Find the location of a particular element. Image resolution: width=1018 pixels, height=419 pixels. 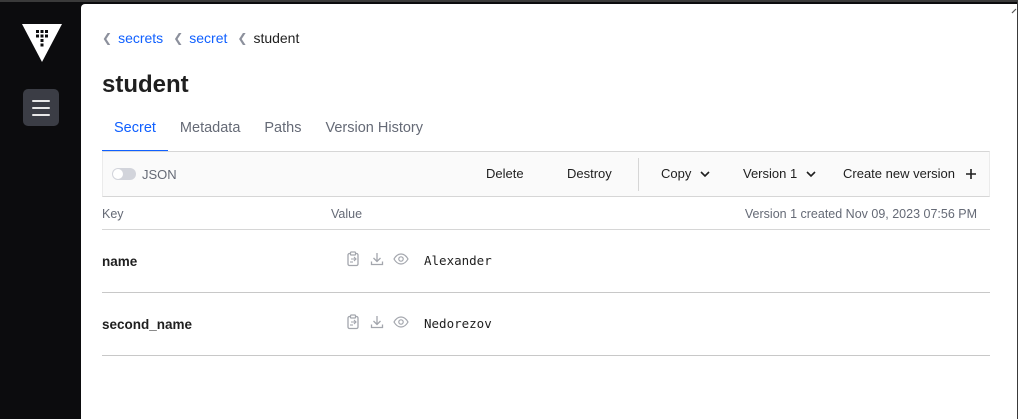

destroy-button: Destroy is located at coordinates (589, 173).